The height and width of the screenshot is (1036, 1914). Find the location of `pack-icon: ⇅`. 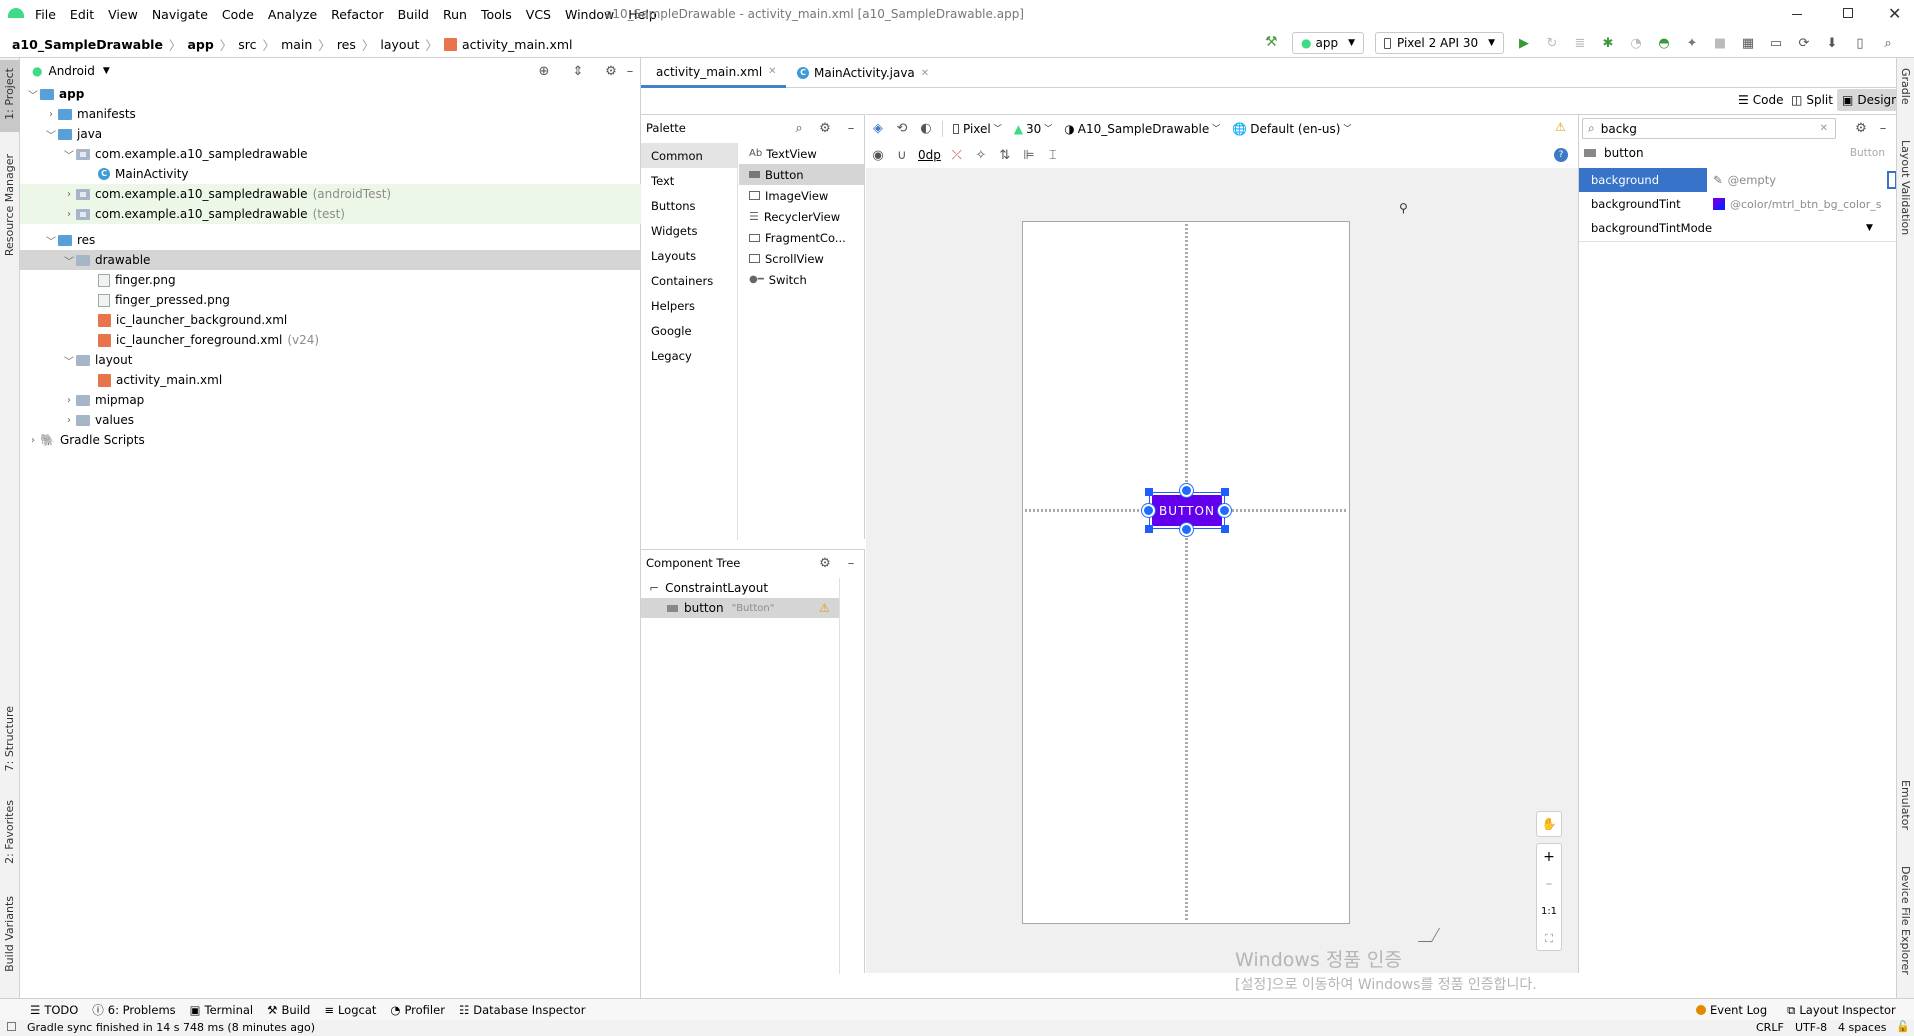

pack-icon: ⇅ is located at coordinates (1005, 155).